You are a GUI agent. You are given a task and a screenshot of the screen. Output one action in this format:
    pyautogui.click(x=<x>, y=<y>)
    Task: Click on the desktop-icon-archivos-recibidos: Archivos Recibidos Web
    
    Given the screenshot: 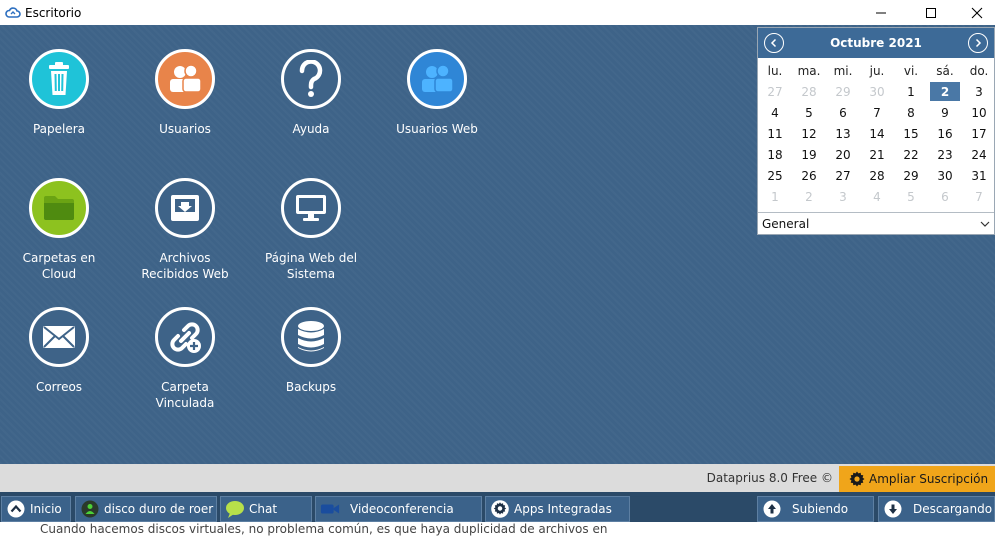 What is the action you would take?
    pyautogui.click(x=185, y=230)
    